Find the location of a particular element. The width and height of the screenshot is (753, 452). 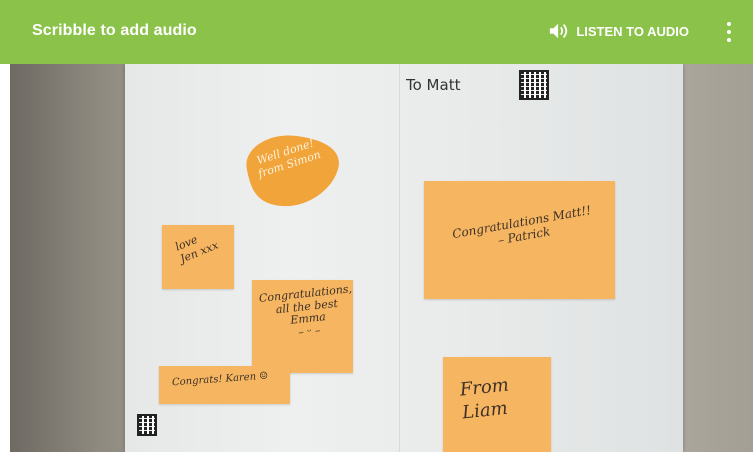

note-emma-text: Congratulations, all the best Emma – ᵕ – is located at coordinates (305, 310).